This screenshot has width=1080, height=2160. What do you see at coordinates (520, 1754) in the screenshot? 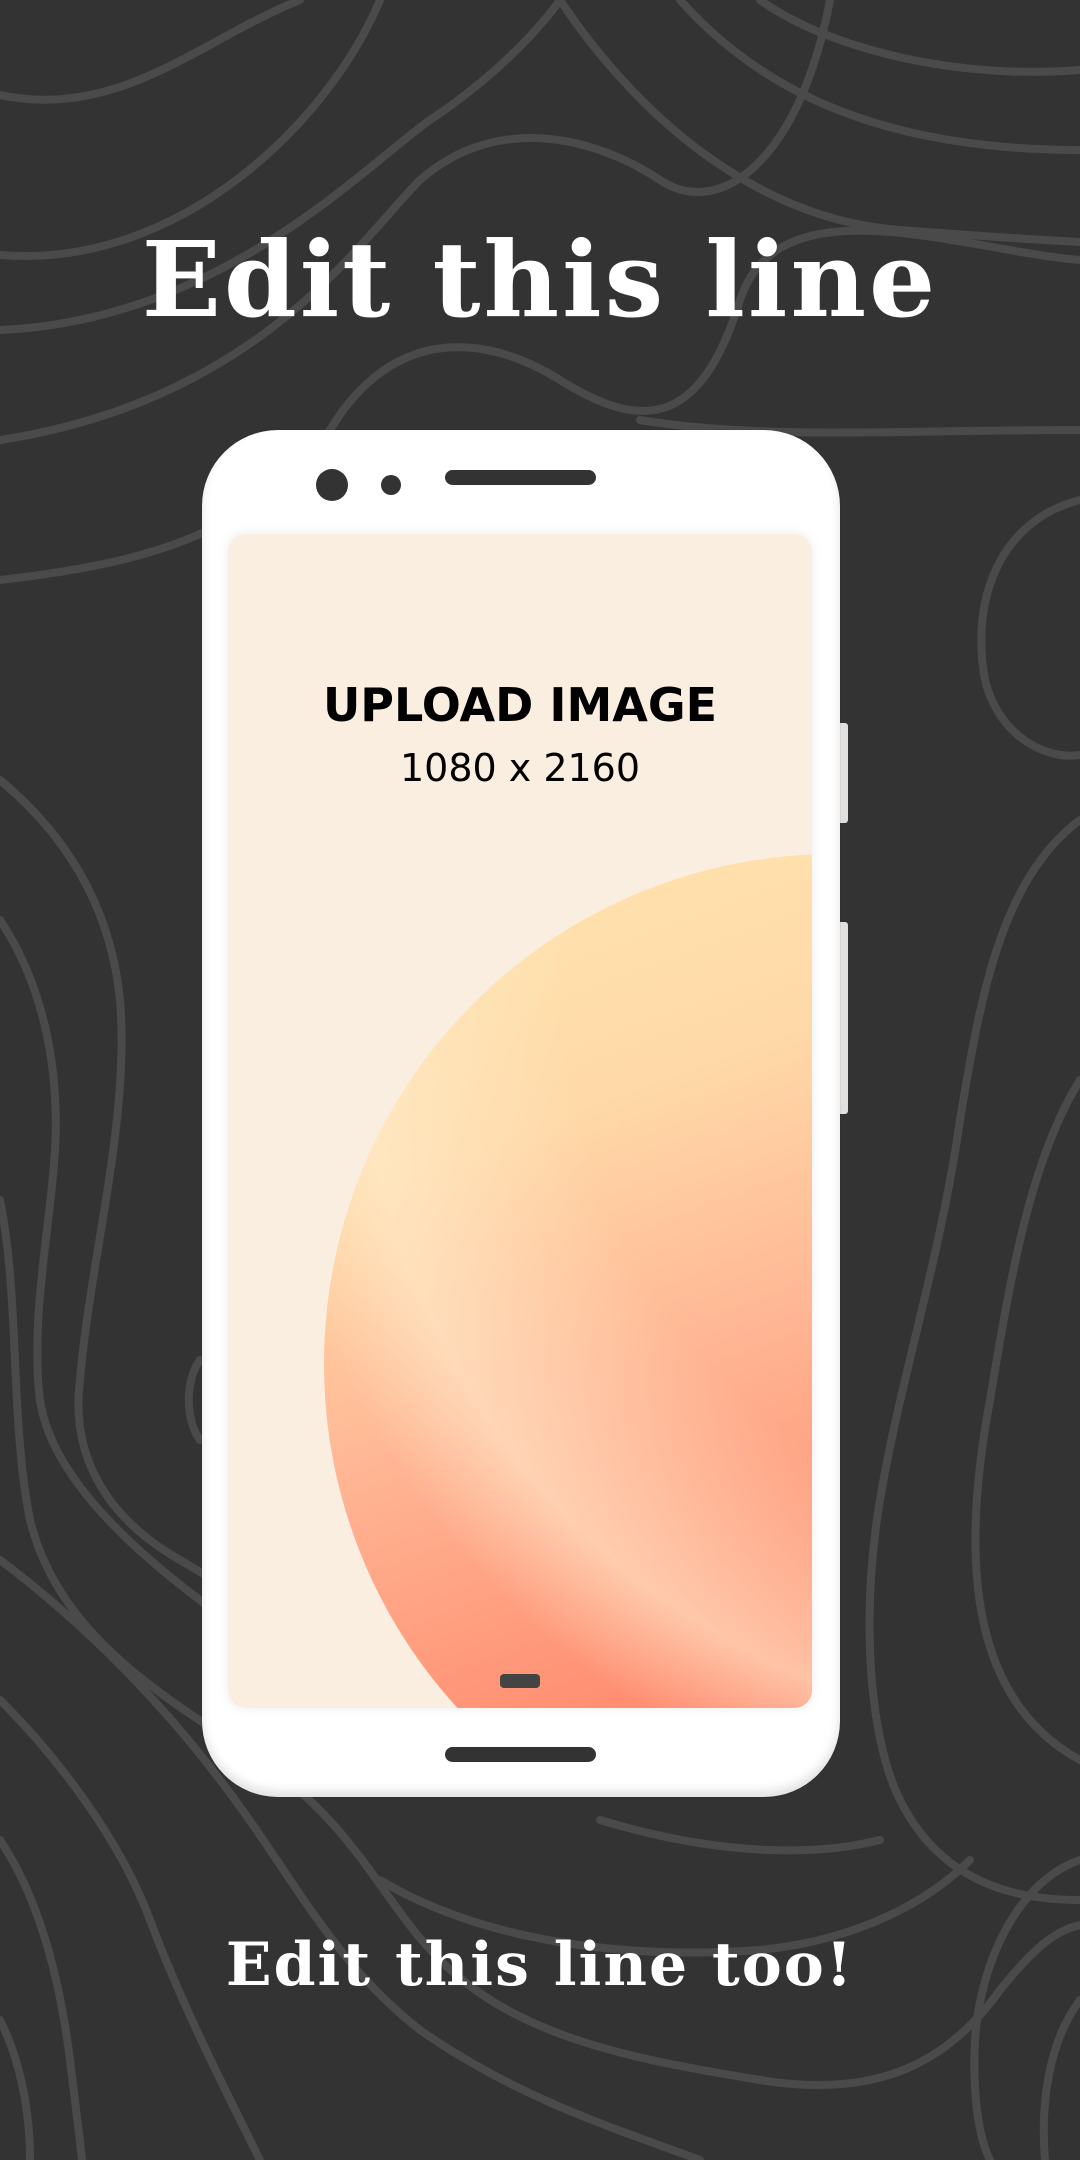
I see `bottom-speaker-icon` at bounding box center [520, 1754].